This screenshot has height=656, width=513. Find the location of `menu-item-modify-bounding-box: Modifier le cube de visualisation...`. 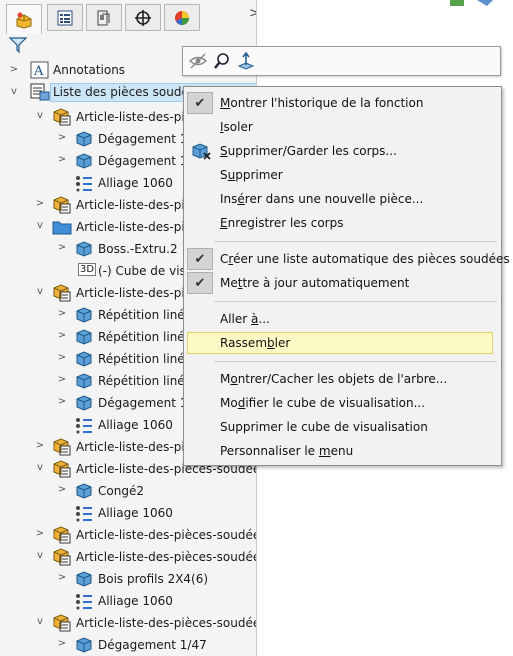

menu-item-modify-bounding-box: Modifier le cube de visualisation... is located at coordinates (342, 403).